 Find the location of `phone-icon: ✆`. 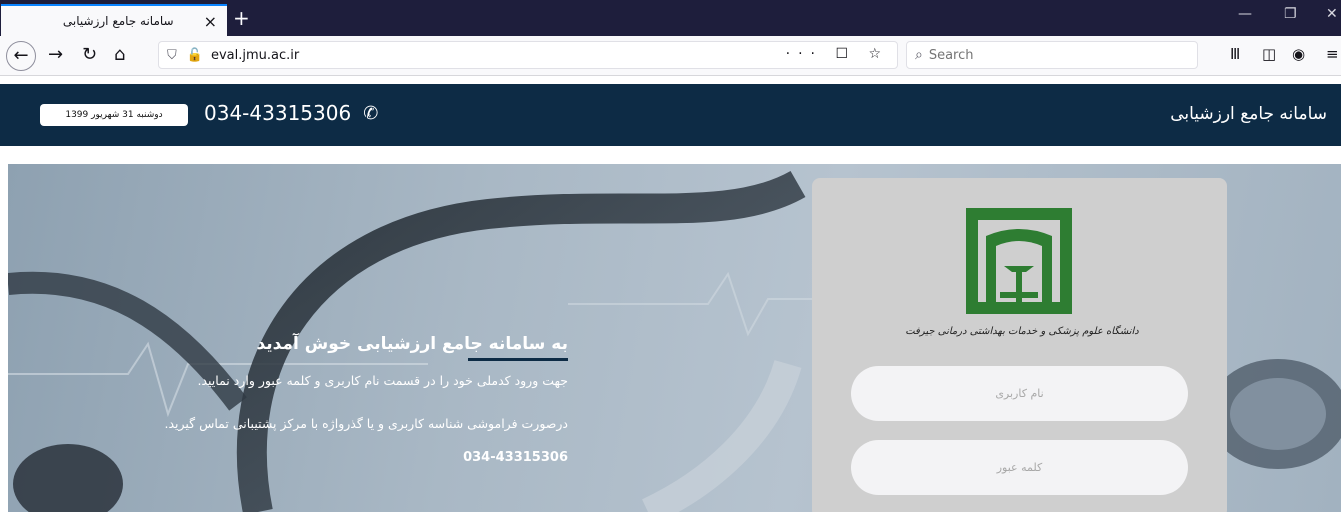

phone-icon: ✆ is located at coordinates (371, 113).